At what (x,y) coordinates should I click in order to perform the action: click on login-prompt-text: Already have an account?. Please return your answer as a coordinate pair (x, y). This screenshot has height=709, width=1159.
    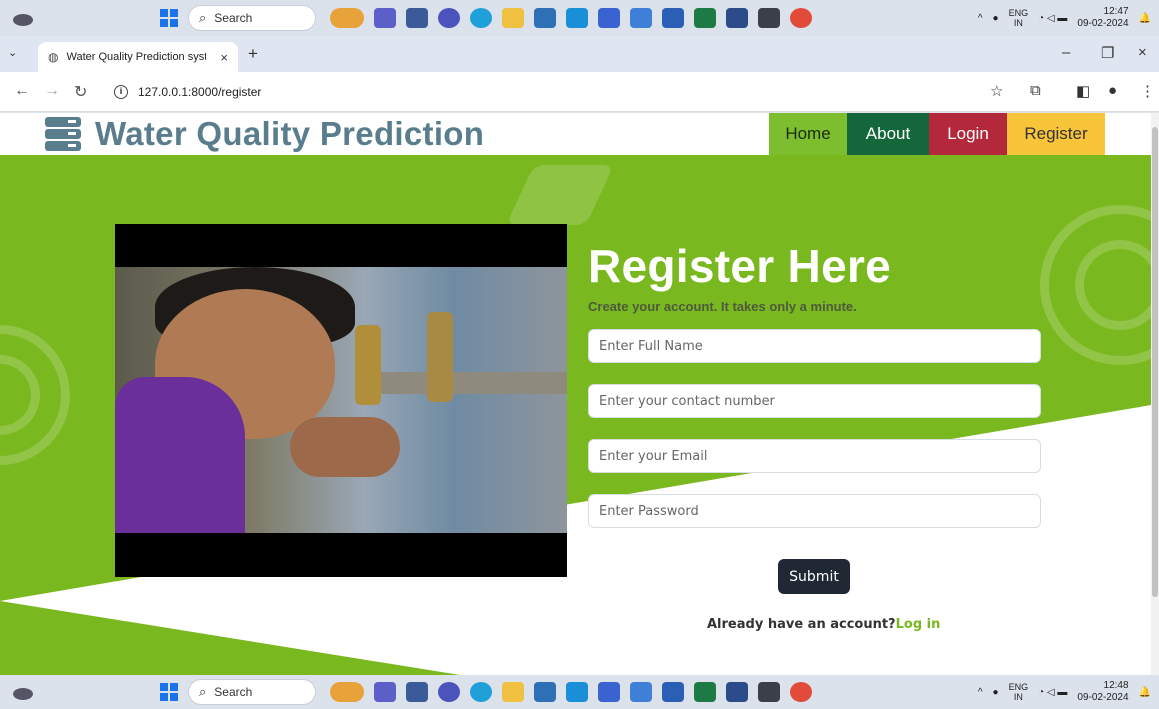
    Looking at the image, I should click on (801, 624).